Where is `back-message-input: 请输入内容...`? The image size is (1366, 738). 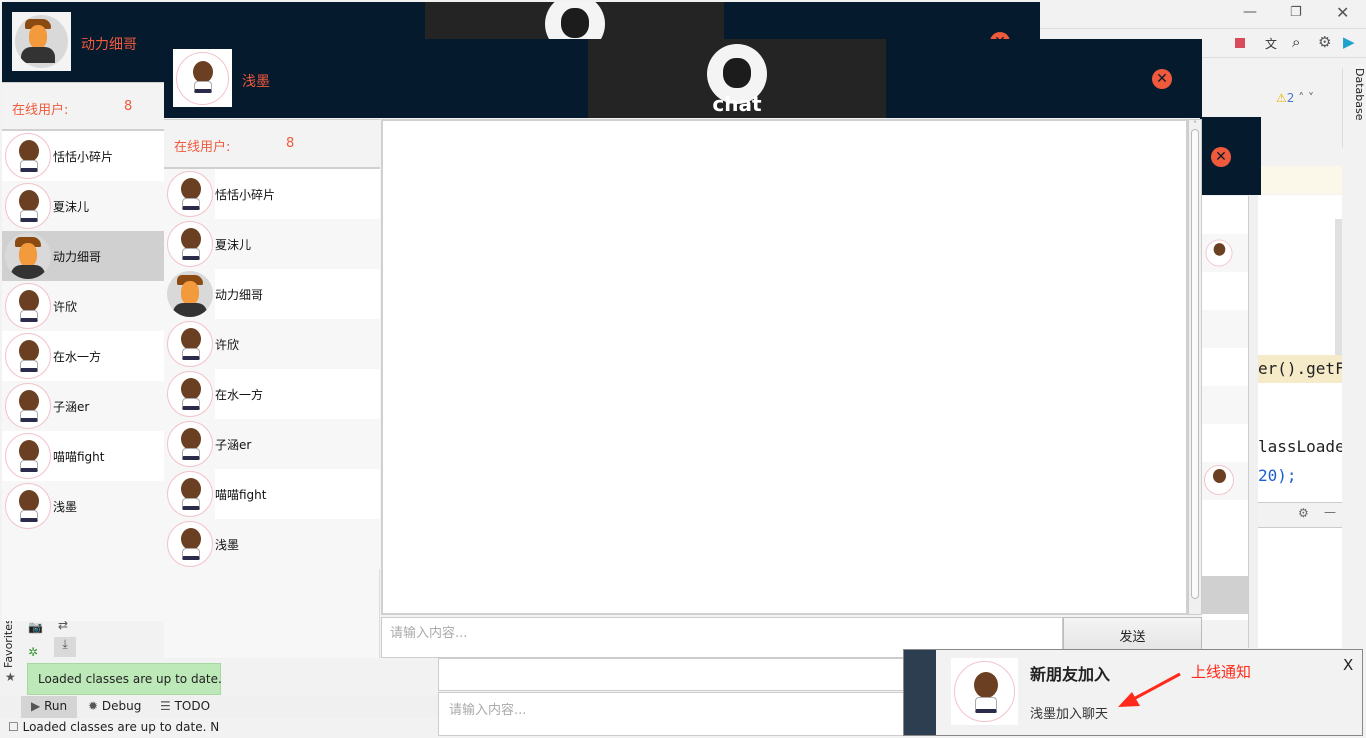 back-message-input: 请输入内容... is located at coordinates (671, 714).